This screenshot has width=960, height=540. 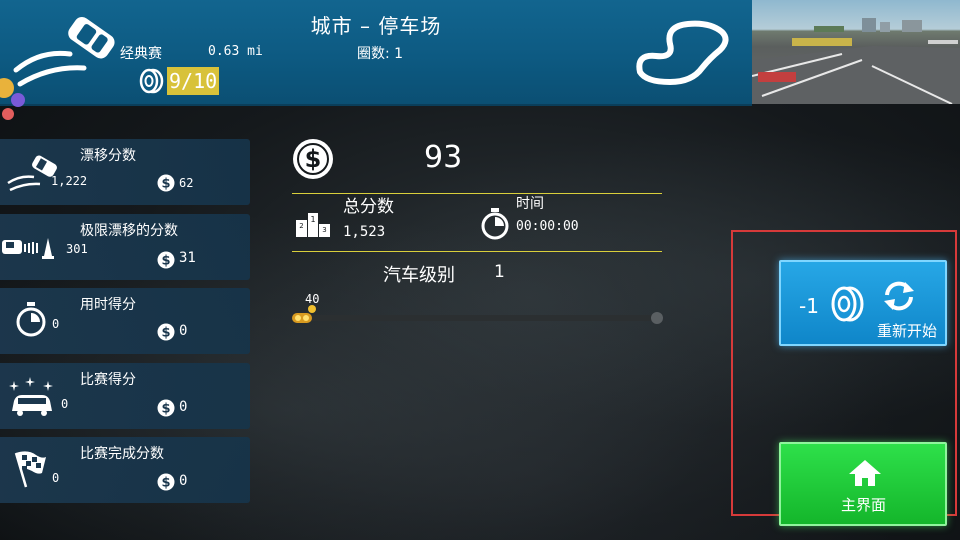 I want to click on main-menu-button: 主界面, so click(x=863, y=484).